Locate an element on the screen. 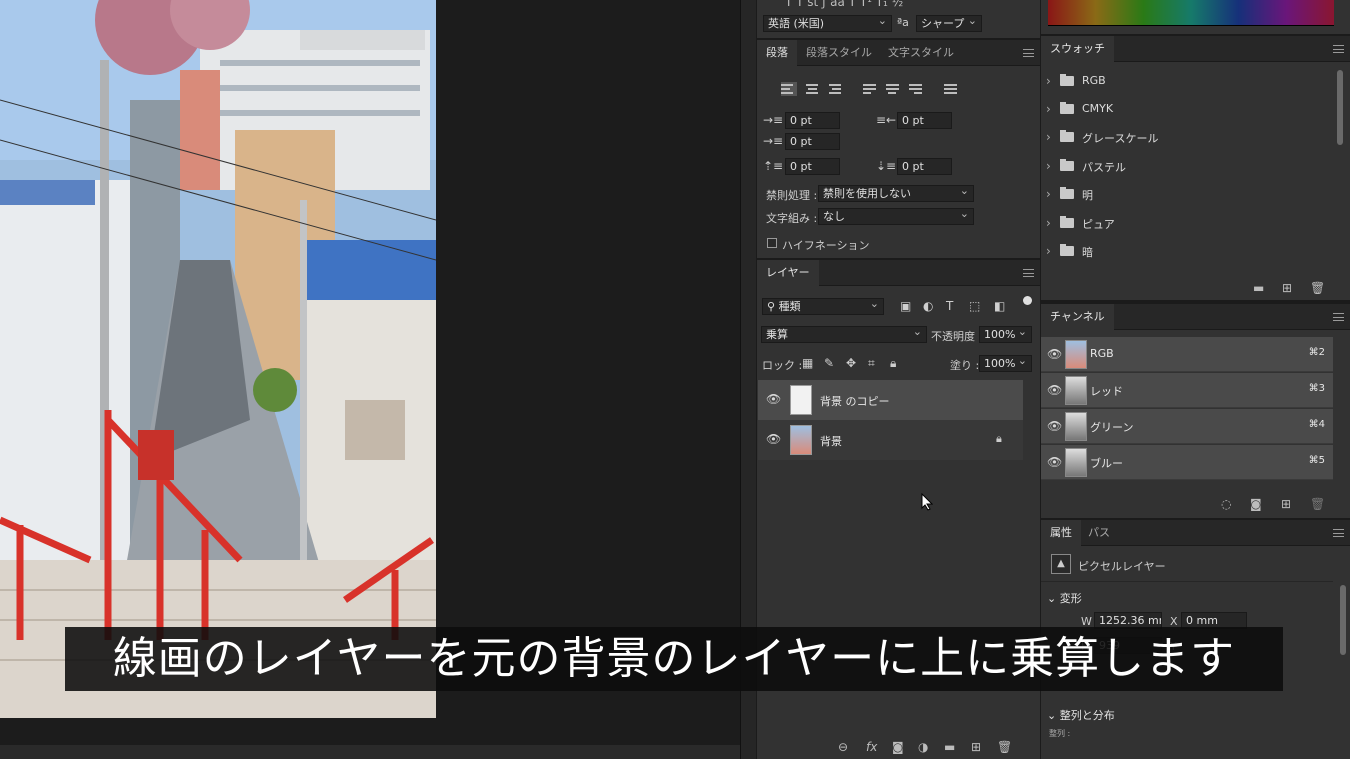 This screenshot has height=759, width=1350. swatch-group-light: › 明 is located at coordinates (1188, 195).